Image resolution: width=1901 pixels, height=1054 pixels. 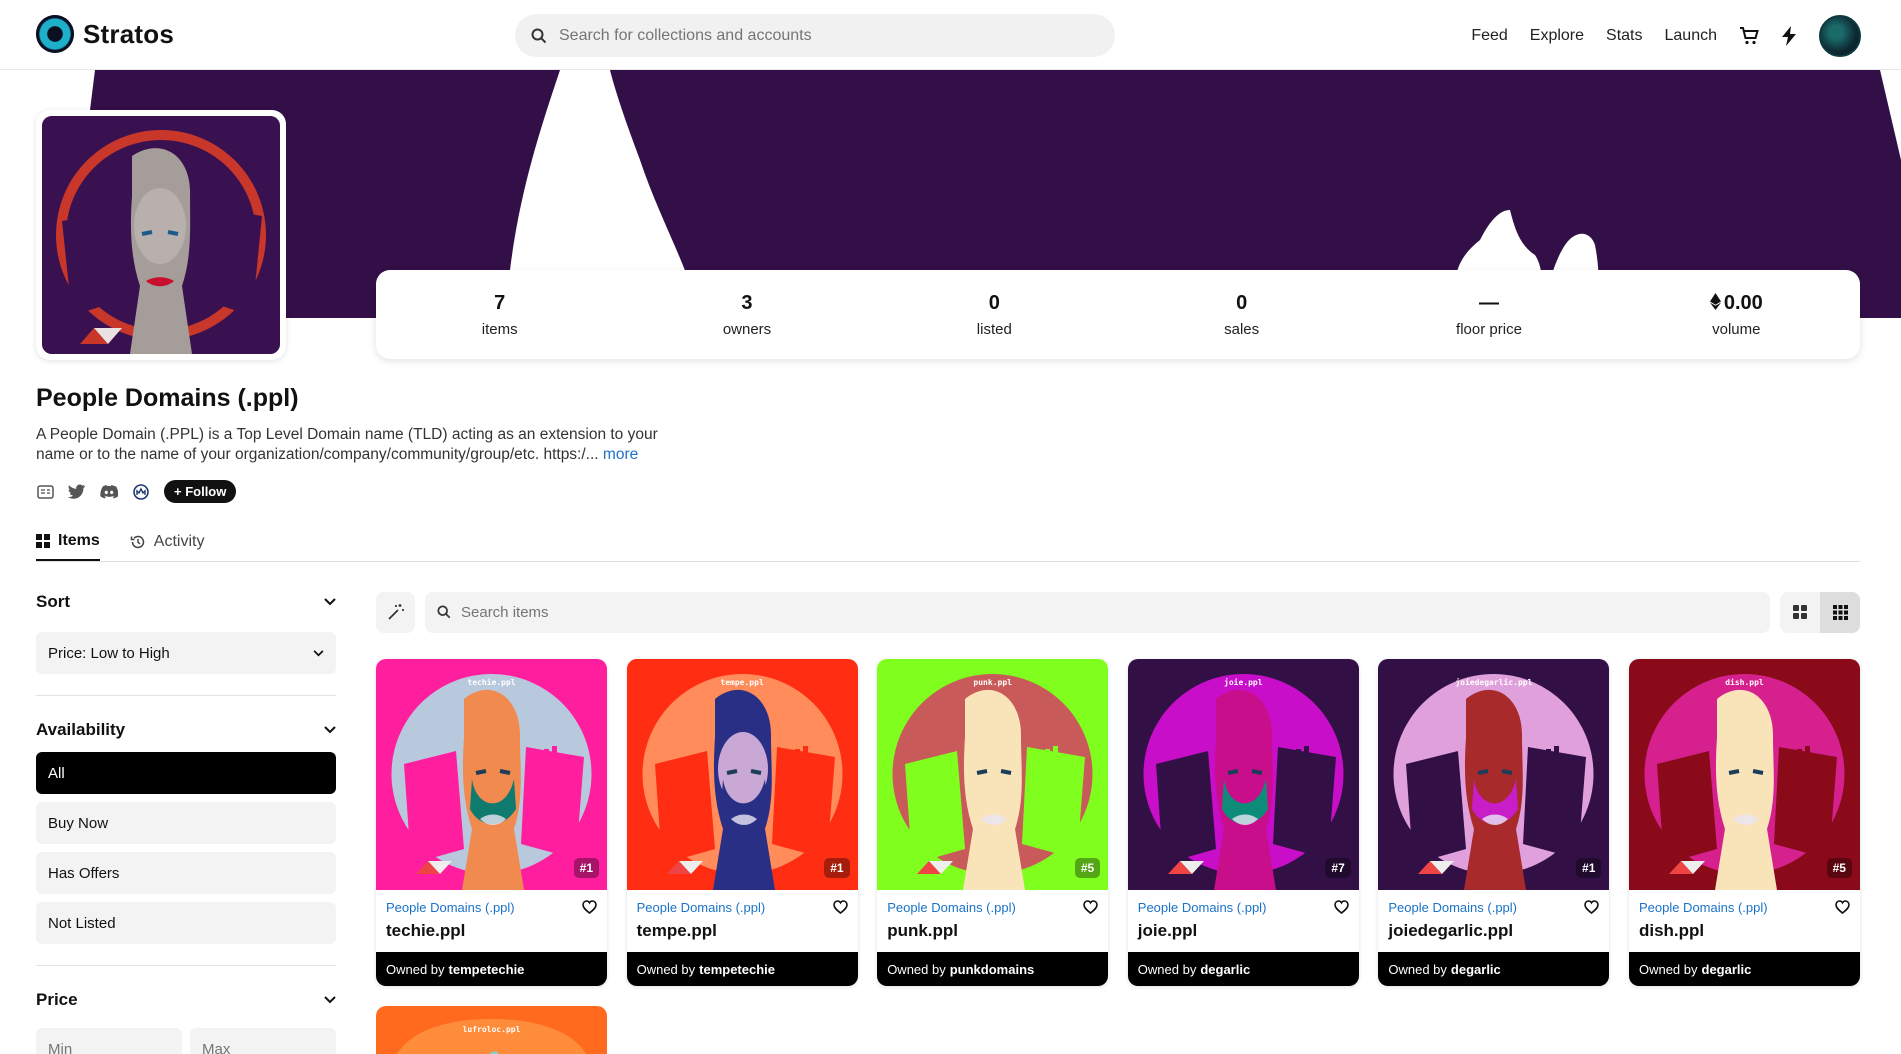 What do you see at coordinates (444, 612) in the screenshot?
I see `search-icon` at bounding box center [444, 612].